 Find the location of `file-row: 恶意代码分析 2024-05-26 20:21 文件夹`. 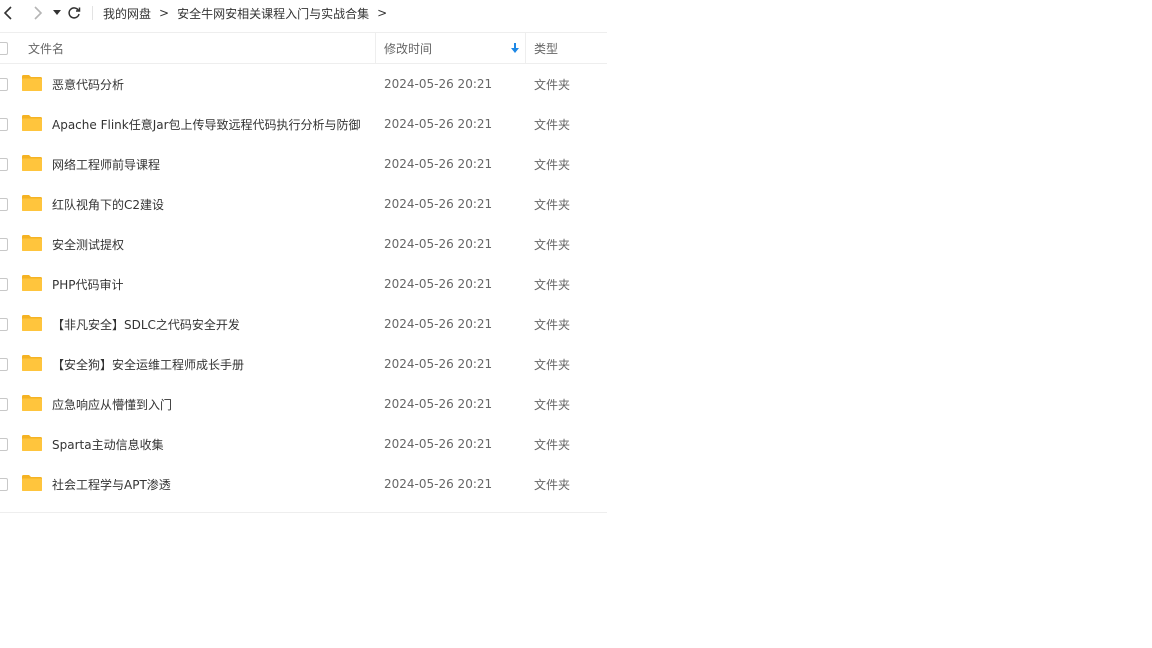

file-row: 恶意代码分析 2024-05-26 20:21 文件夹 is located at coordinates (303, 84).